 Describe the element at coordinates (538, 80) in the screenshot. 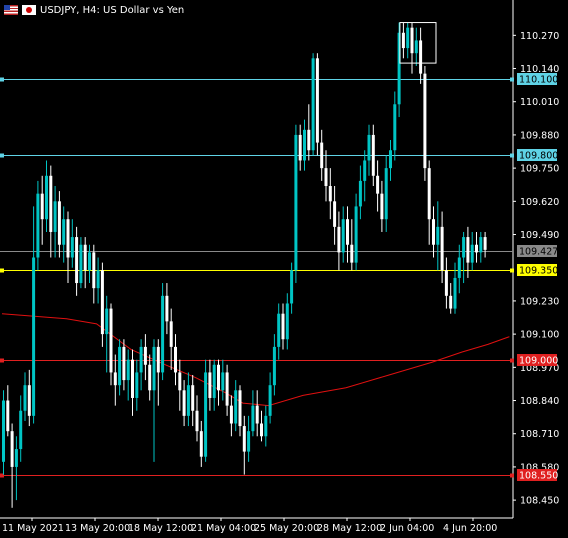

I see `price-label-text: 110.100` at that location.